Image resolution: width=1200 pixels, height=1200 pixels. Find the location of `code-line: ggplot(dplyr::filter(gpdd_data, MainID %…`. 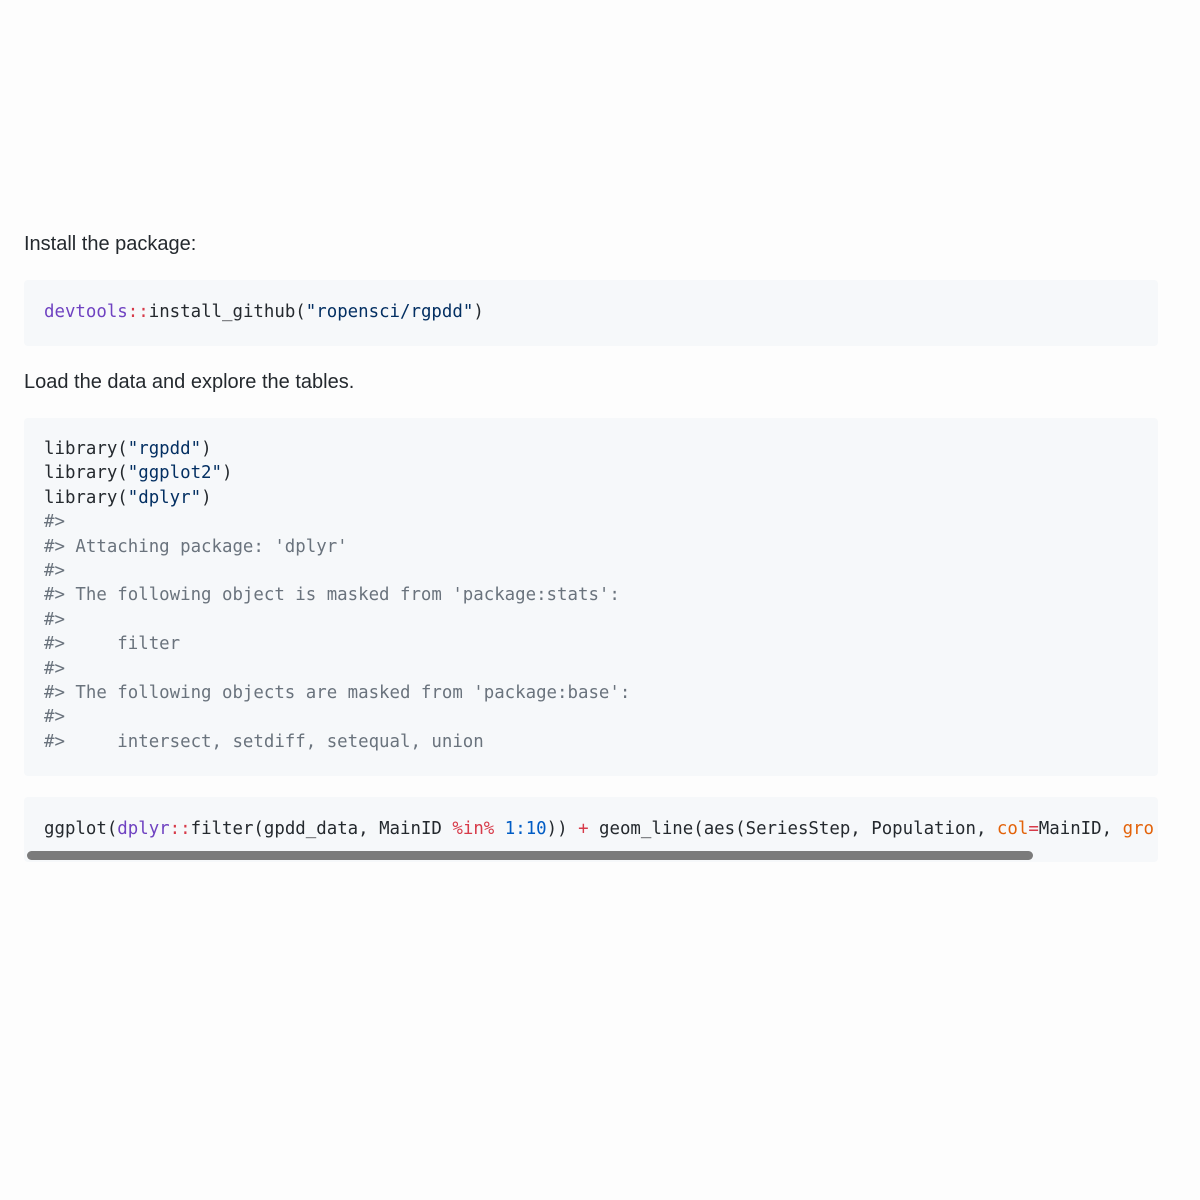

code-line: ggplot(dplyr::filter(gpdd_data, MainID %… is located at coordinates (599, 829).